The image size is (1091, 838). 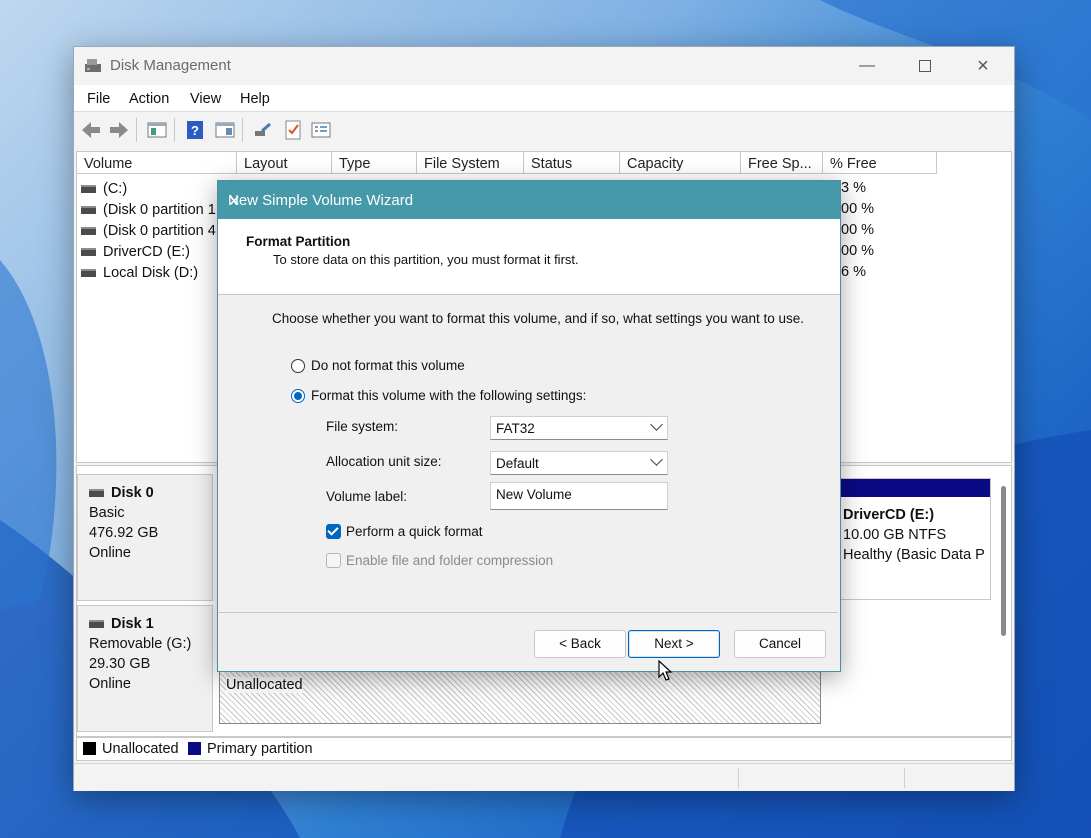 What do you see at coordinates (255, 99) in the screenshot?
I see `menu-help: Help` at bounding box center [255, 99].